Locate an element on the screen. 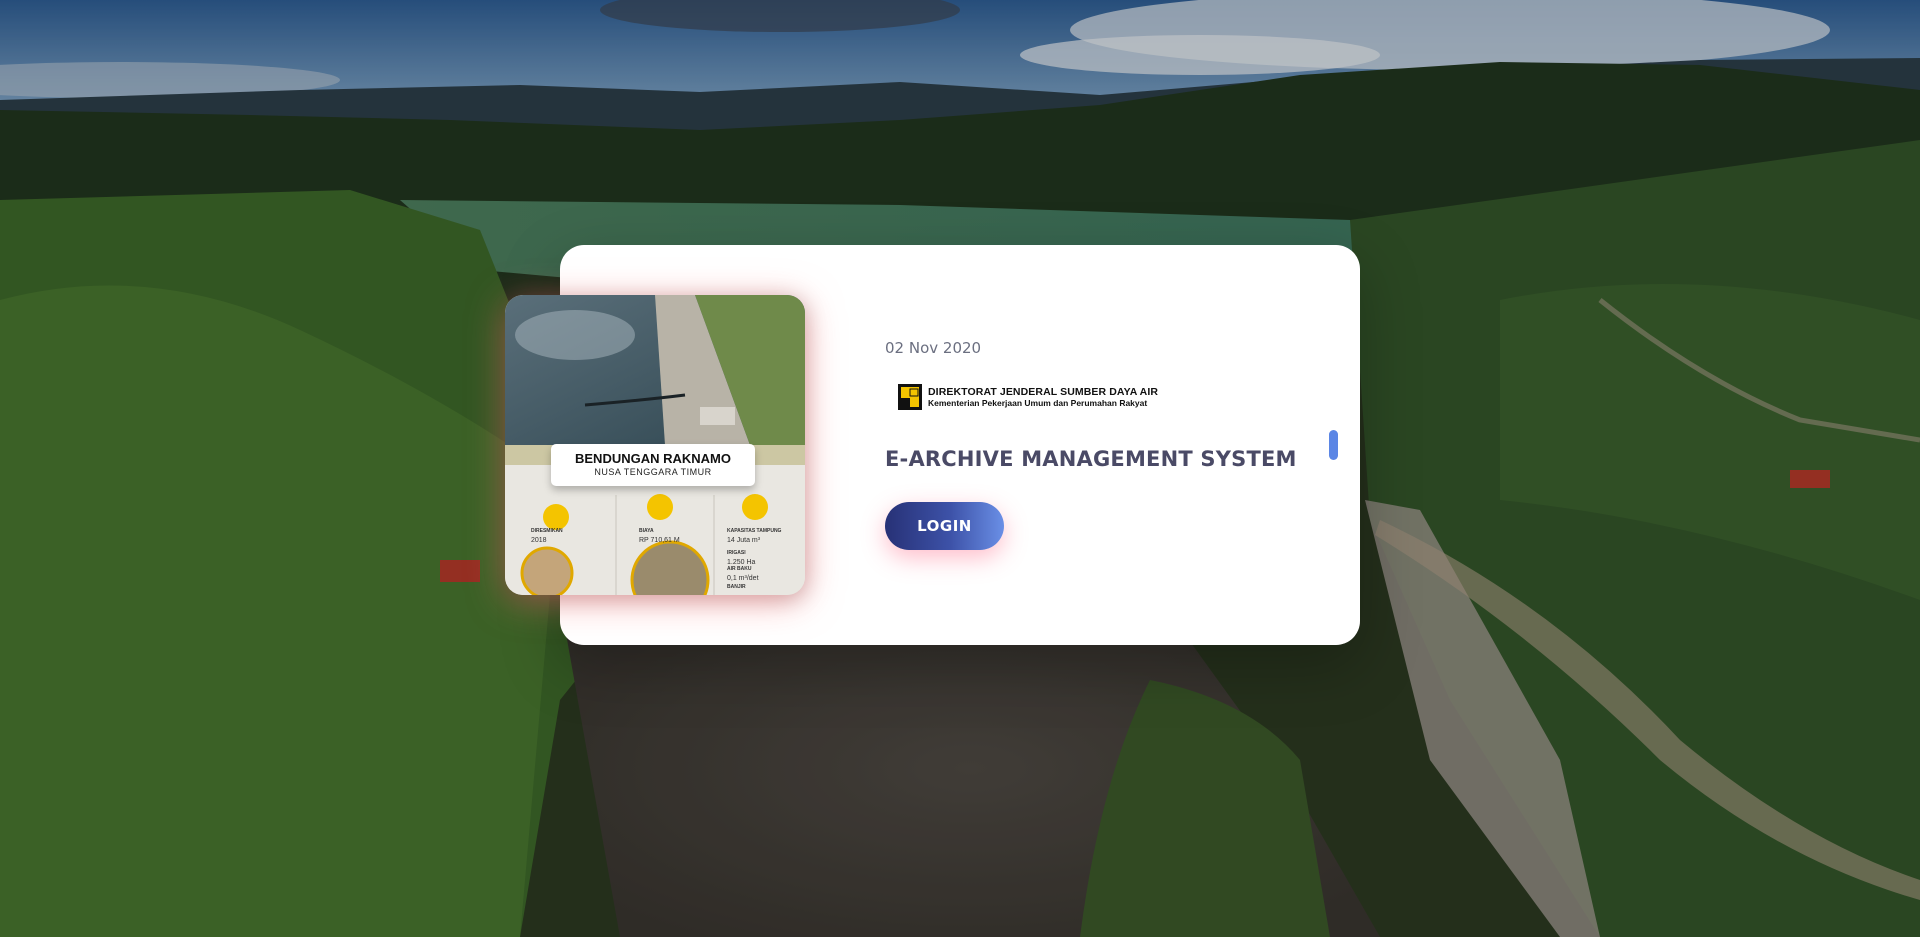 The width and height of the screenshot is (1920, 937). slide-date: 02 Nov 2020 is located at coordinates (933, 348).